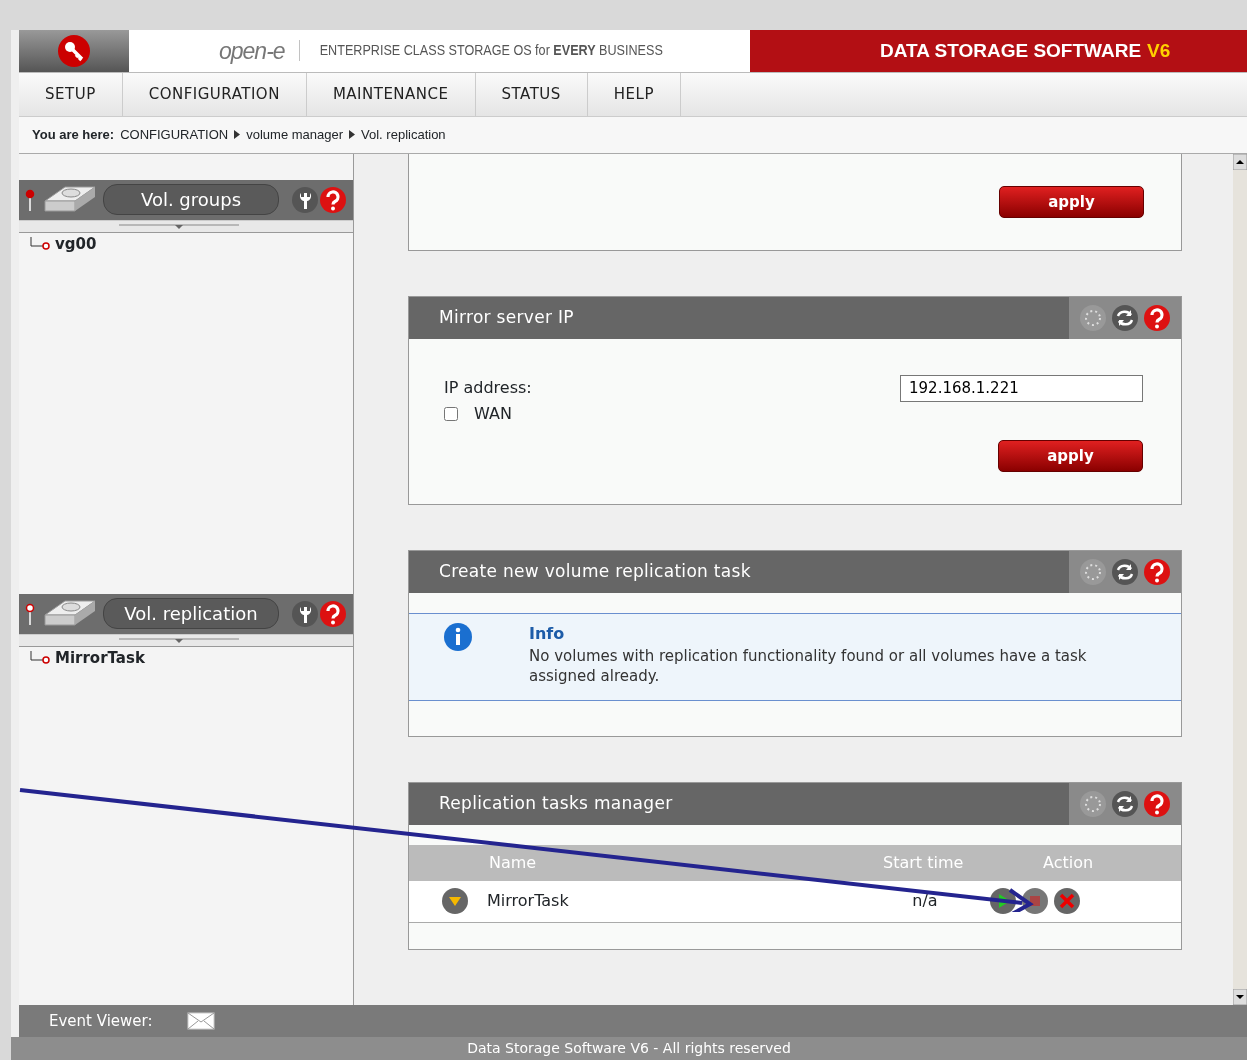 The height and width of the screenshot is (1060, 1247). Describe the element at coordinates (528, 901) in the screenshot. I see `table-cell-text: MirrorTask` at that location.